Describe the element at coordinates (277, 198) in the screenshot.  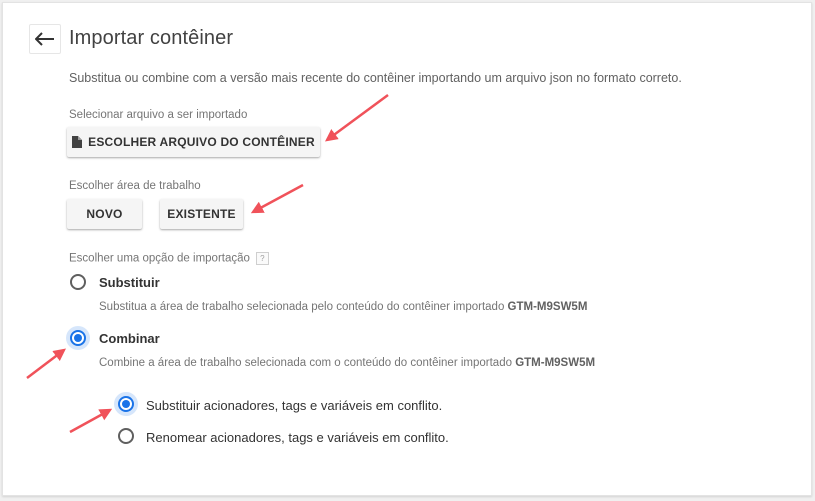
I see `annotation-arrow-existing` at that location.